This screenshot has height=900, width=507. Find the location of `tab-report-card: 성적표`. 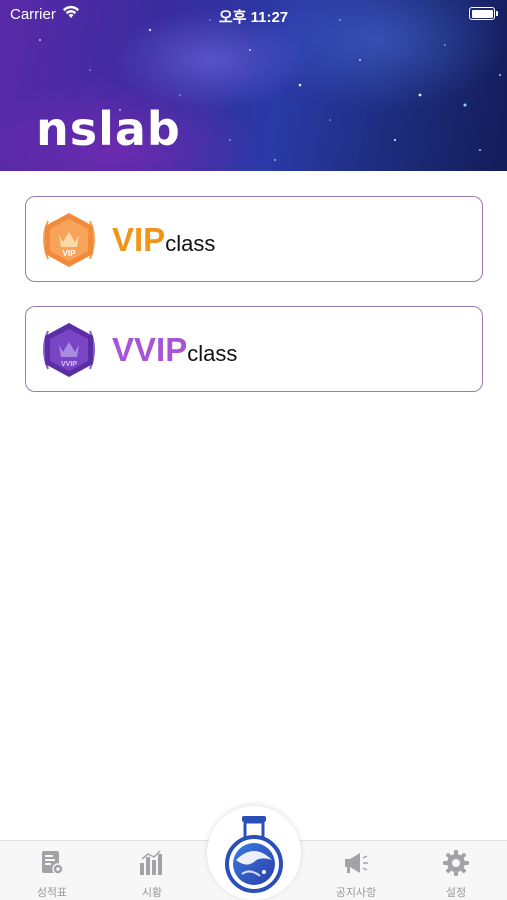

tab-report-card: 성적표 is located at coordinates (52, 870).